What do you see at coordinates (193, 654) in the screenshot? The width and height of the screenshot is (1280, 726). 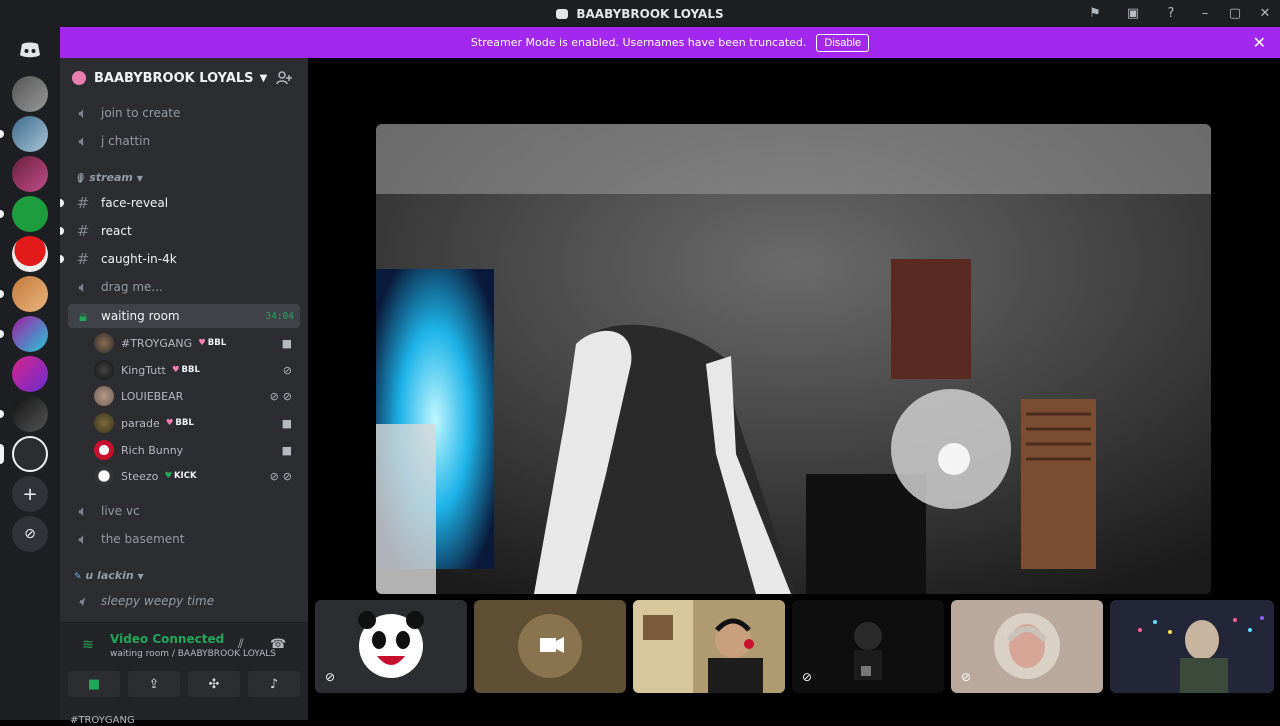 I see `voice-location: waiting room / BAABYBROOK LOYALS` at bounding box center [193, 654].